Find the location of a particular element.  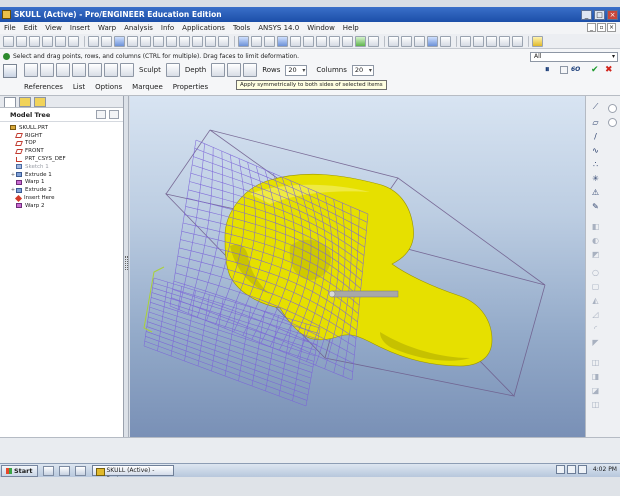

redo-icon is located at coordinates (106, 41).